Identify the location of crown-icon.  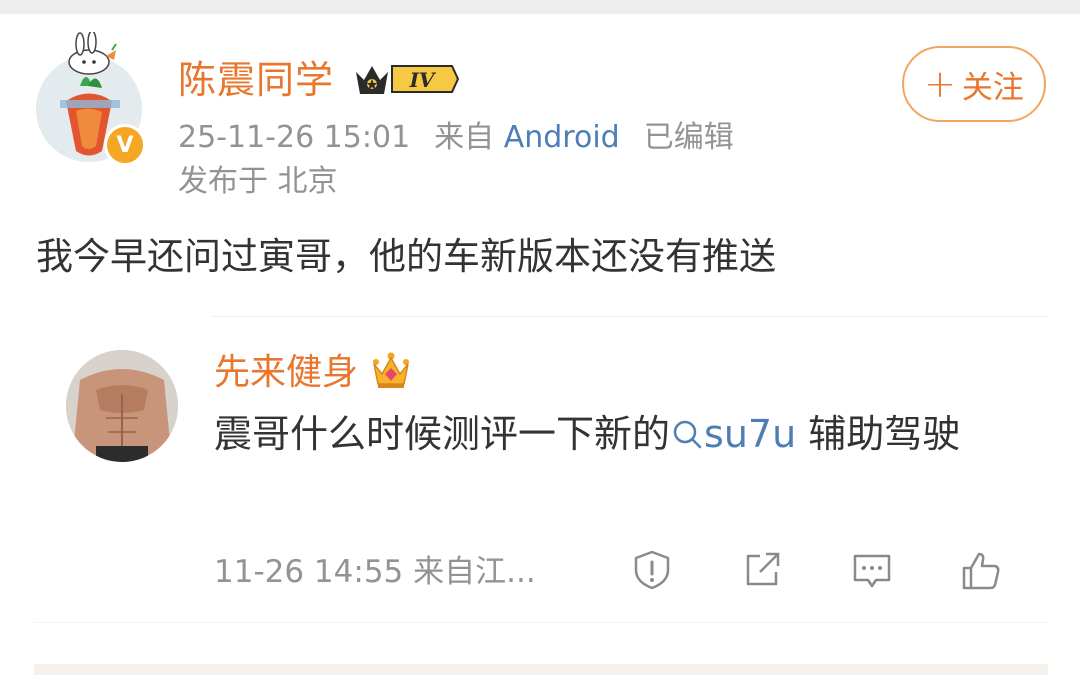
(391, 370).